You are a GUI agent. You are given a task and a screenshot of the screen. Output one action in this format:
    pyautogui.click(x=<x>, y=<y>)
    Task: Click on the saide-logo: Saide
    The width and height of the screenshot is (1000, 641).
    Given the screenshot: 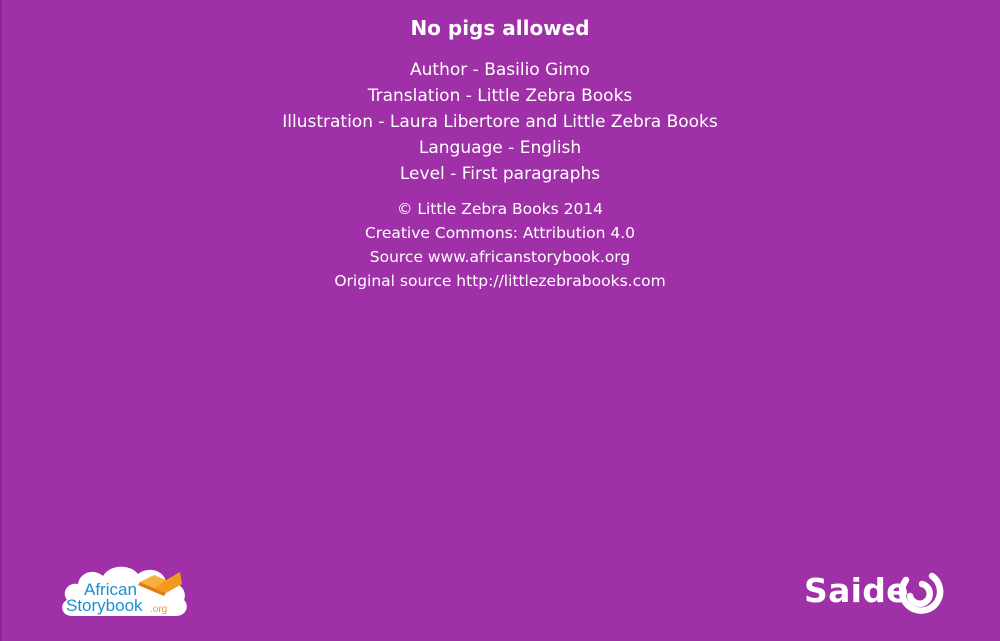 What is the action you would take?
    pyautogui.click(x=874, y=592)
    